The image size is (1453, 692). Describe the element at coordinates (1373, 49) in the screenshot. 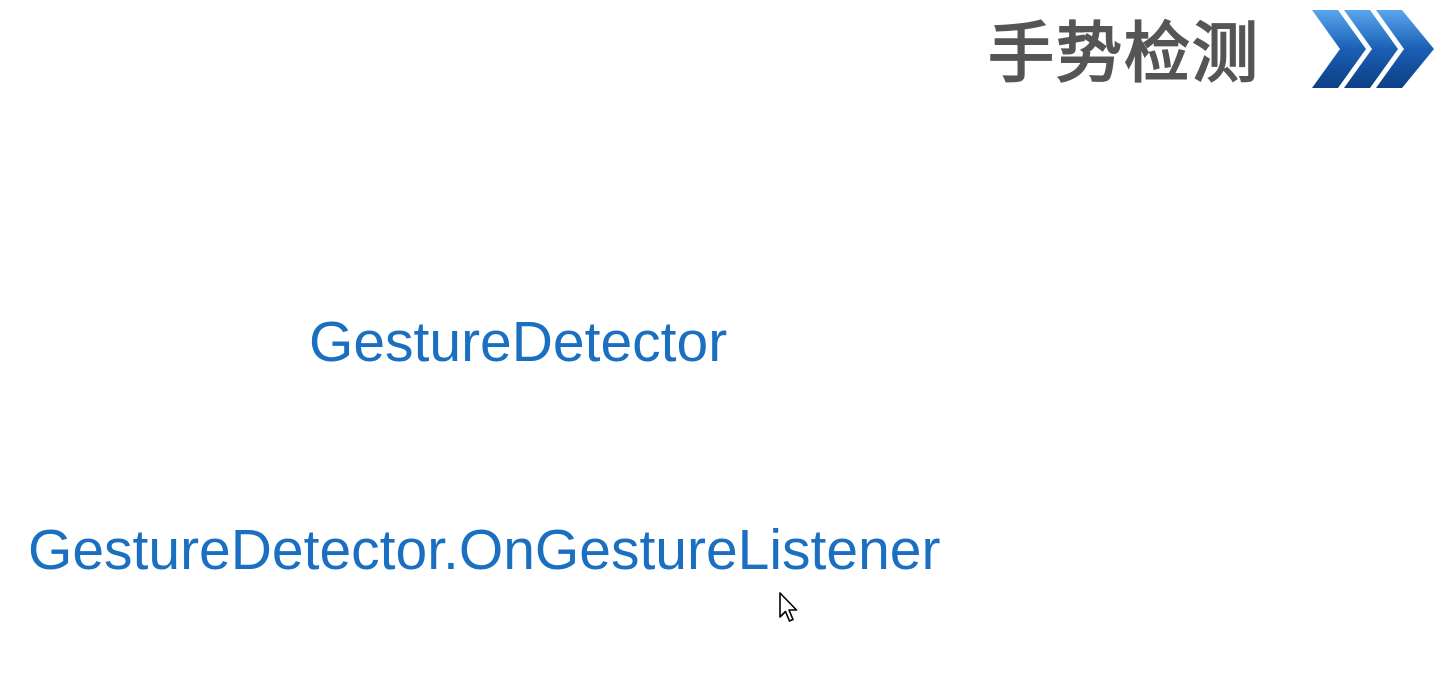

I see `triple-chevron-right-icon` at that location.